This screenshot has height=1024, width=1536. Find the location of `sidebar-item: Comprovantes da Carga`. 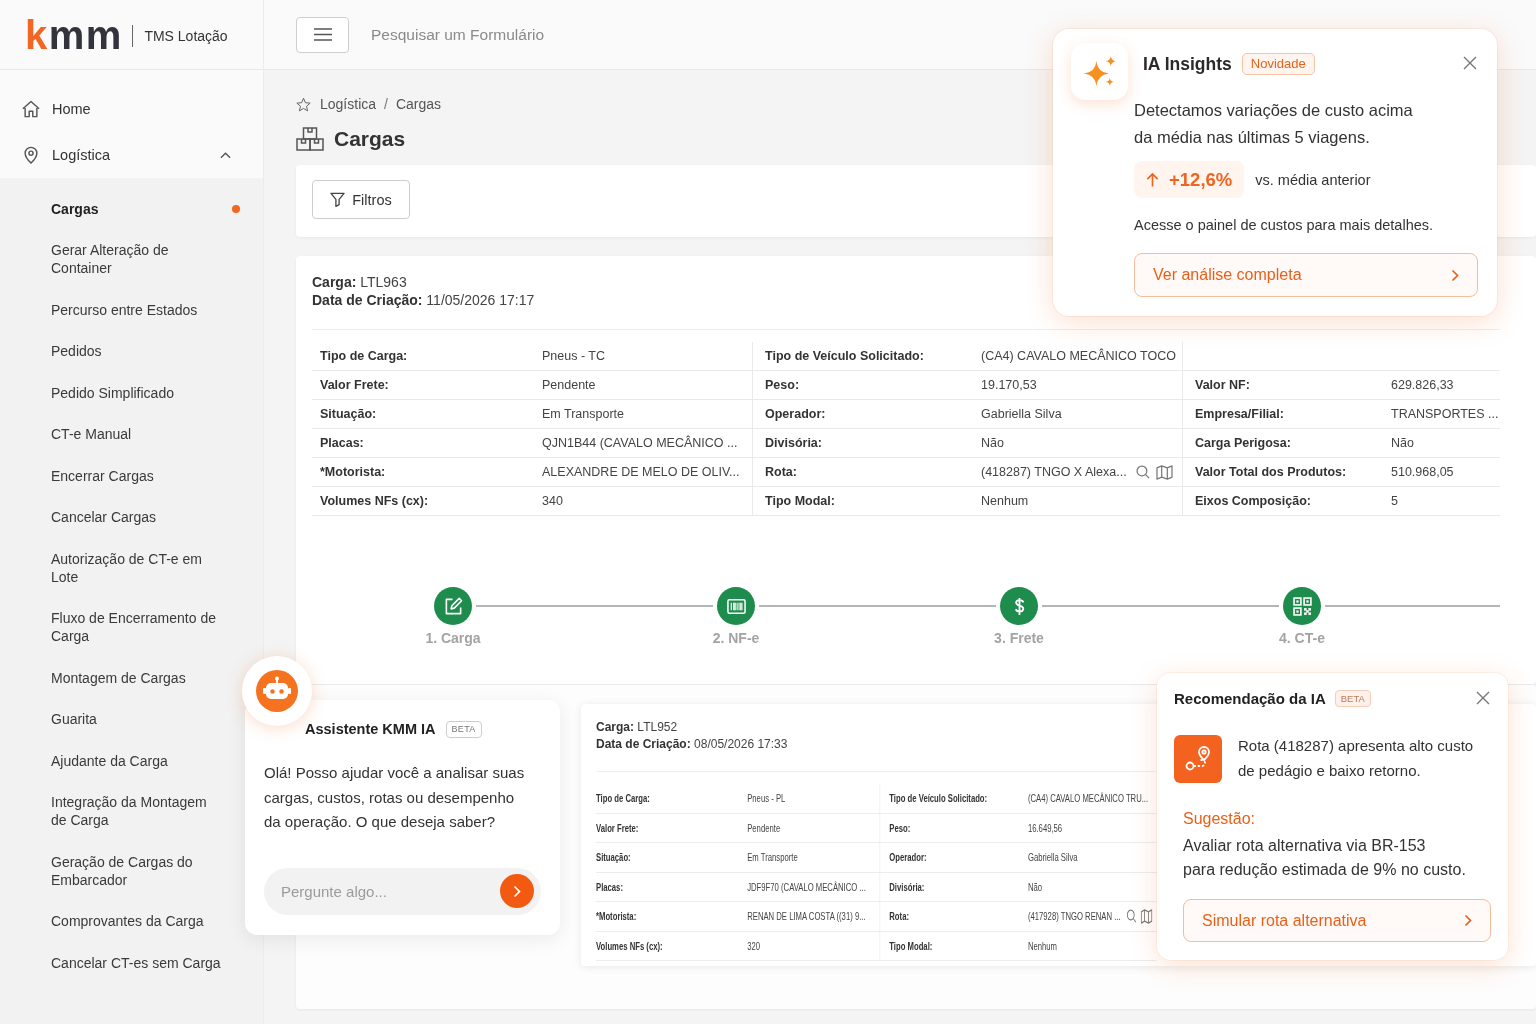

sidebar-item: Comprovantes da Carga is located at coordinates (120, 921).